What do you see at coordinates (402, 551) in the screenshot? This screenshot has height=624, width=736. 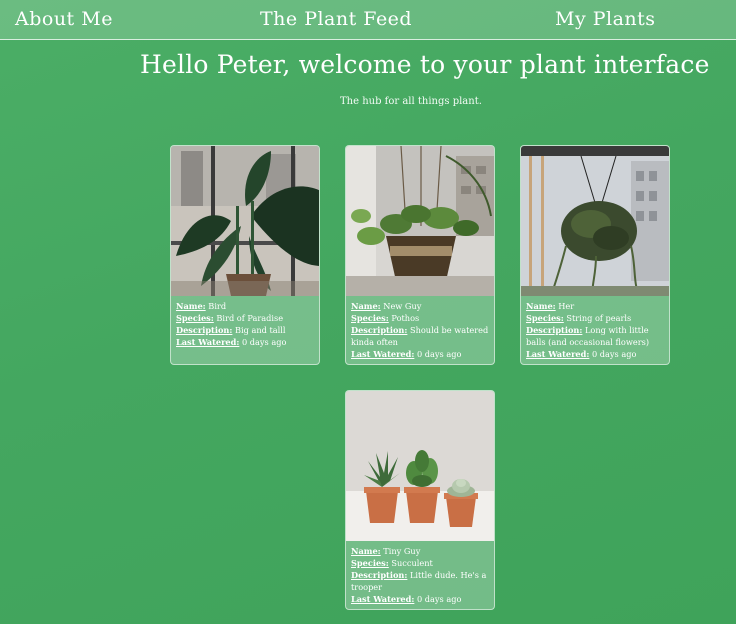 I see `plant-name: Tiny Guy` at bounding box center [402, 551].